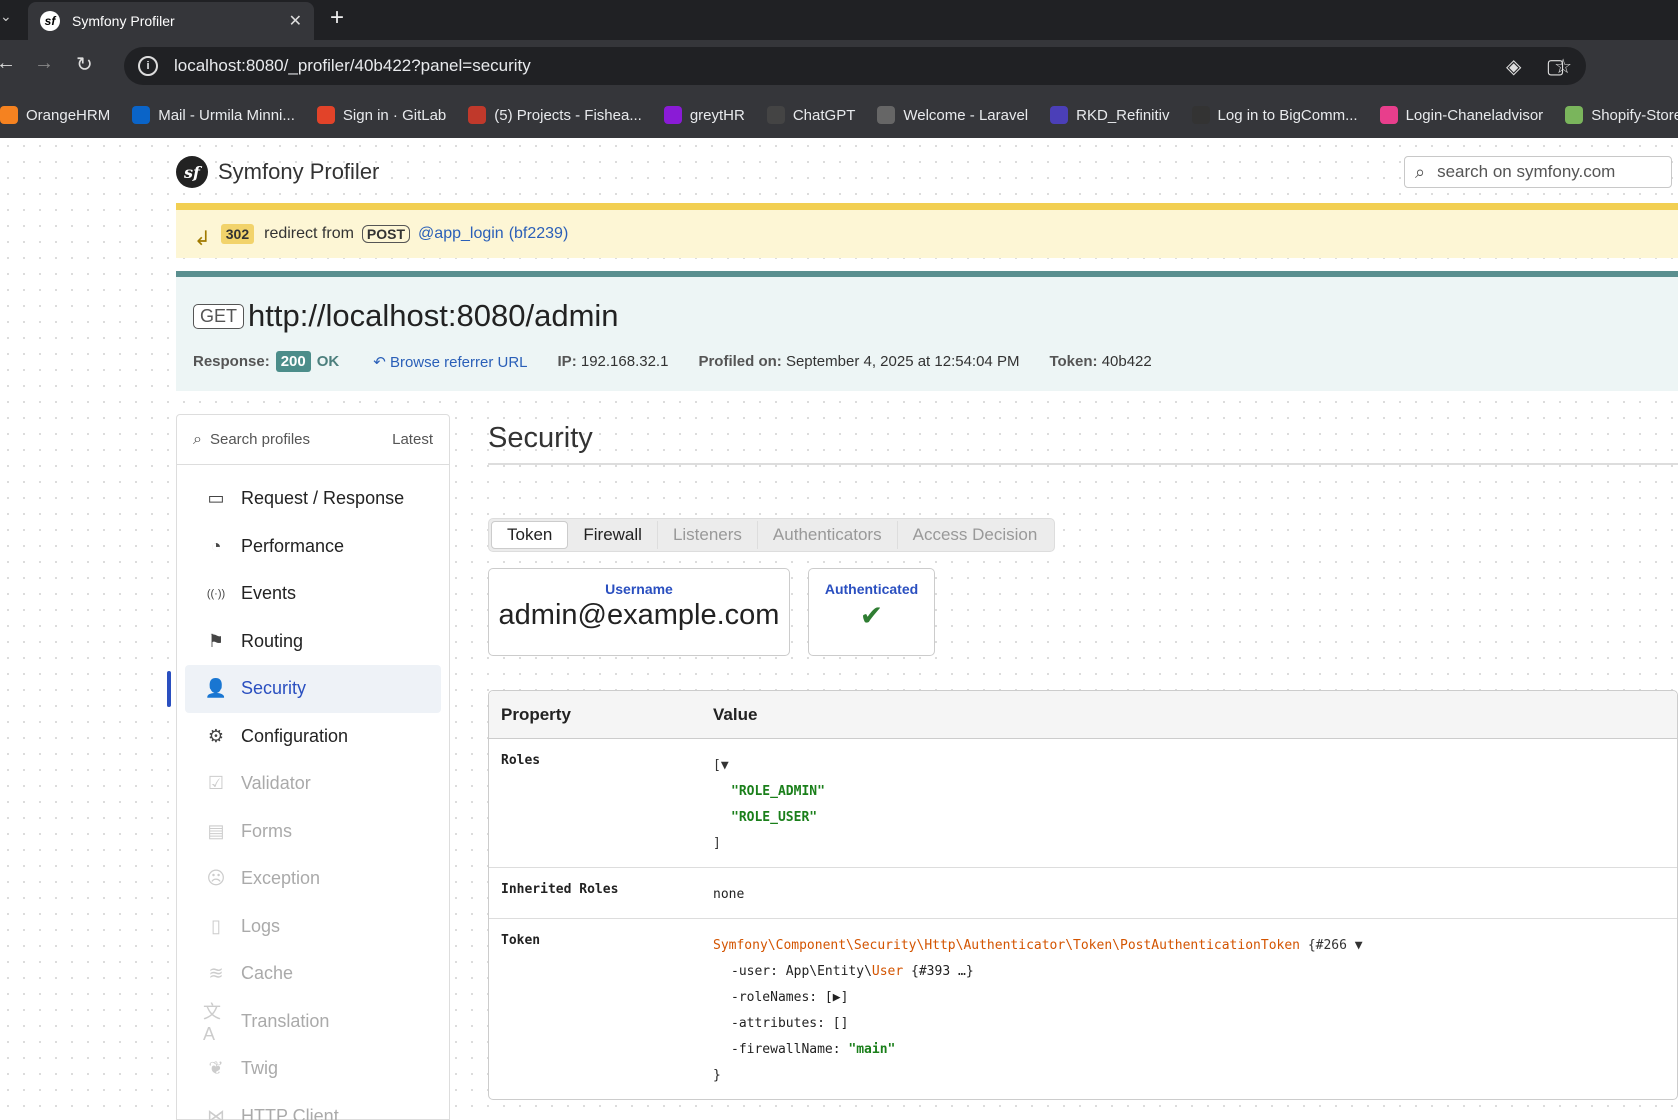 The width and height of the screenshot is (1678, 1120). What do you see at coordinates (313, 974) in the screenshot?
I see `sidebar-item-cache: ≋ Cache` at bounding box center [313, 974].